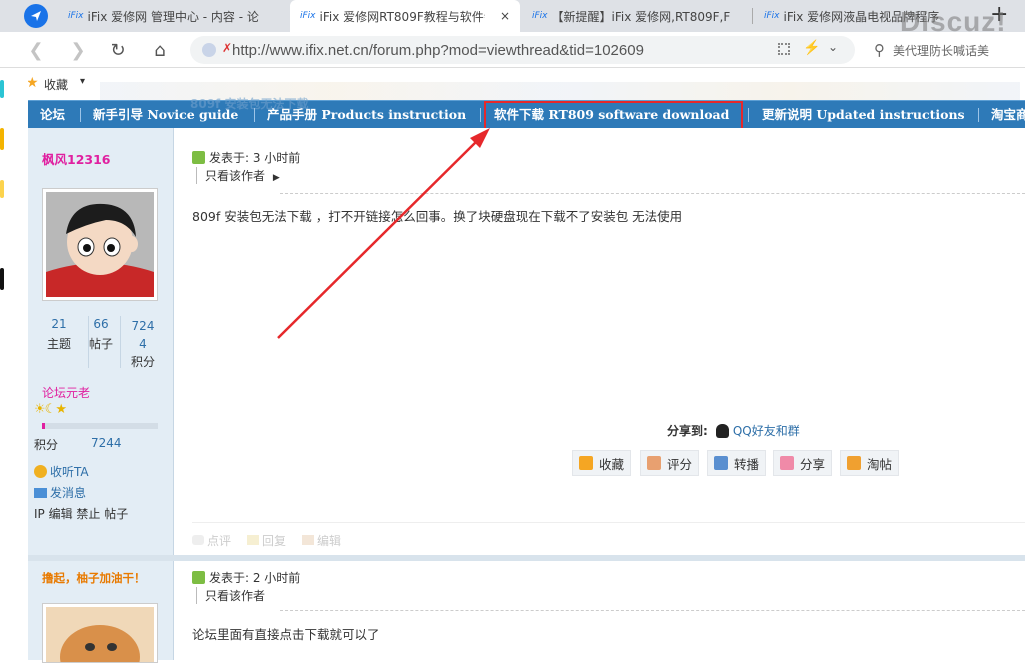 This screenshot has height=665, width=1025. Describe the element at coordinates (512, 84) in the screenshot. I see `bookmarks-bar: ★ 收藏 ▾` at that location.